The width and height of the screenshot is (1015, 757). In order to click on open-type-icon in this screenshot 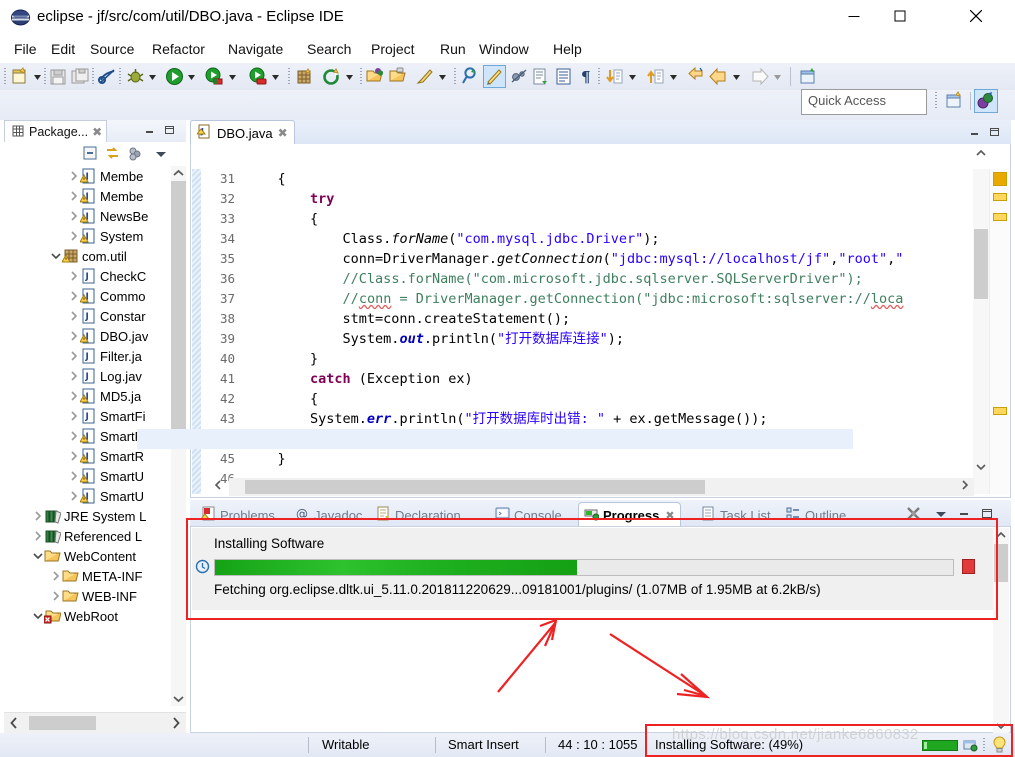, I will do `click(375, 76)`.